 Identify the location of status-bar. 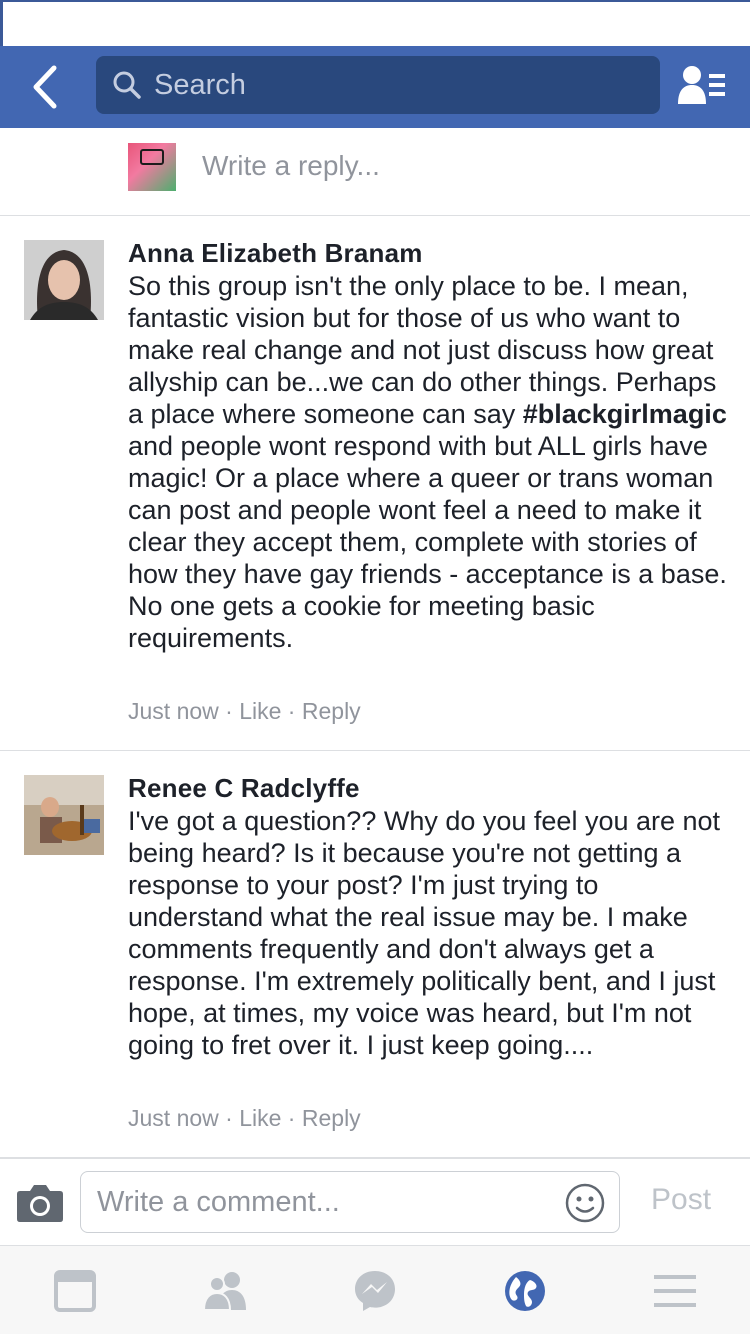
(375, 23).